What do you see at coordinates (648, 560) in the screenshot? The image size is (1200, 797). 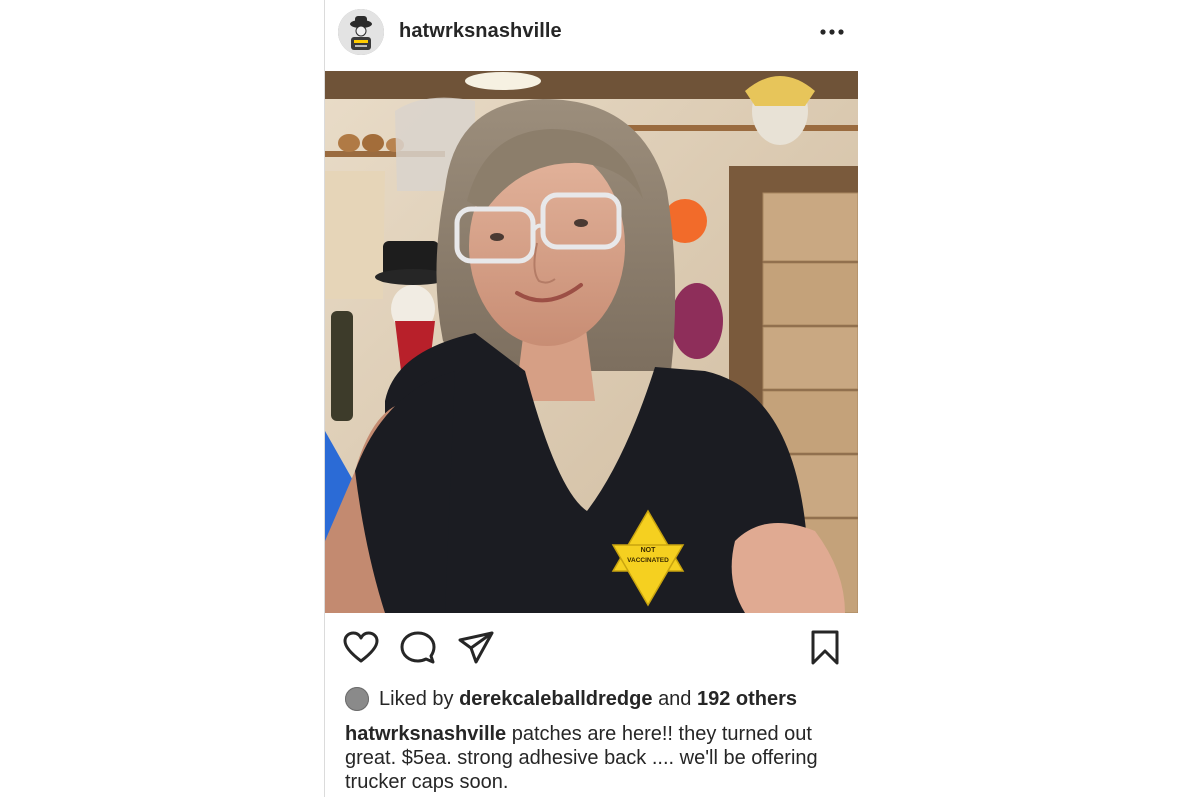 I see `patch-text-line2: VACCINATED` at bounding box center [648, 560].